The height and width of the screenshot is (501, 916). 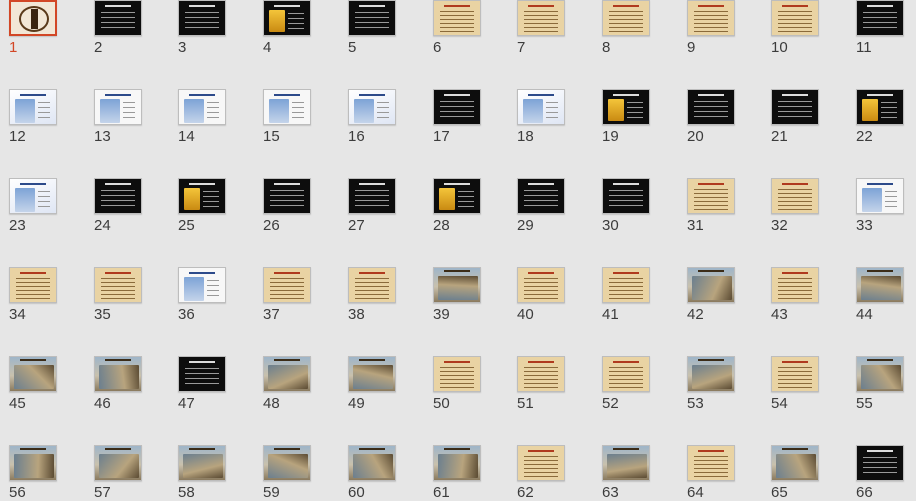 What do you see at coordinates (289, 473) in the screenshot?
I see `slide-thumbnail: 59` at bounding box center [289, 473].